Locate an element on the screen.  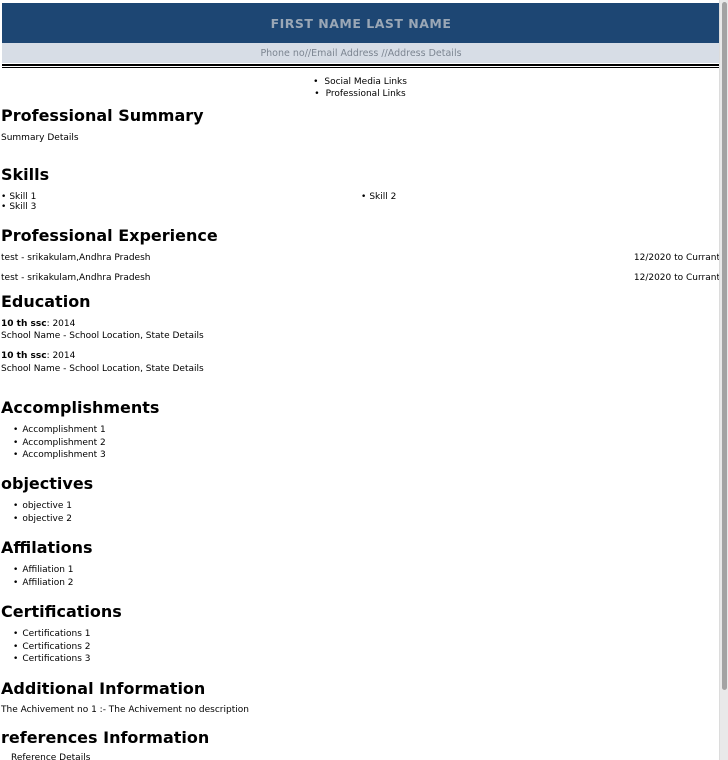
additional-heading: Additional Information is located at coordinates (103, 688).